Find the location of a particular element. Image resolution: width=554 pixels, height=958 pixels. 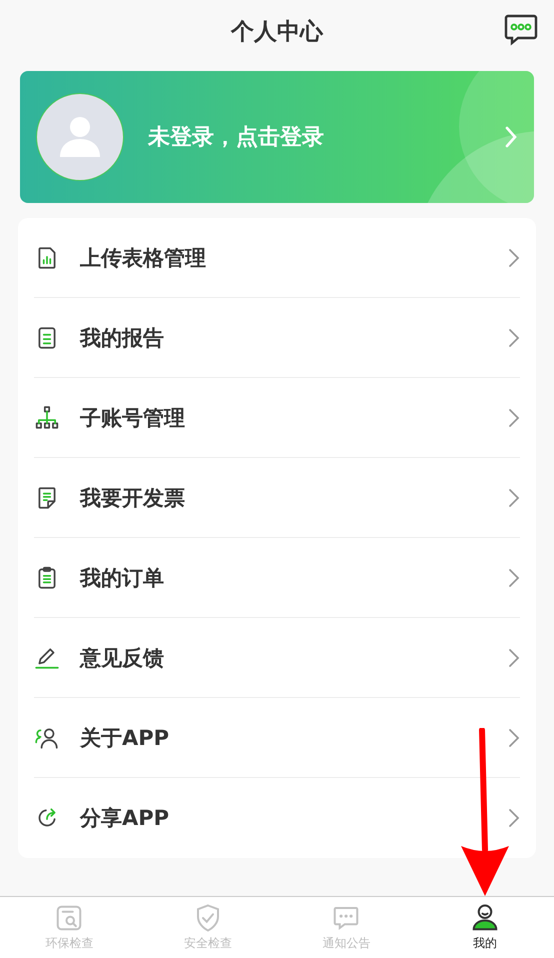

menu-item: 意见反馈 is located at coordinates (294, 658).